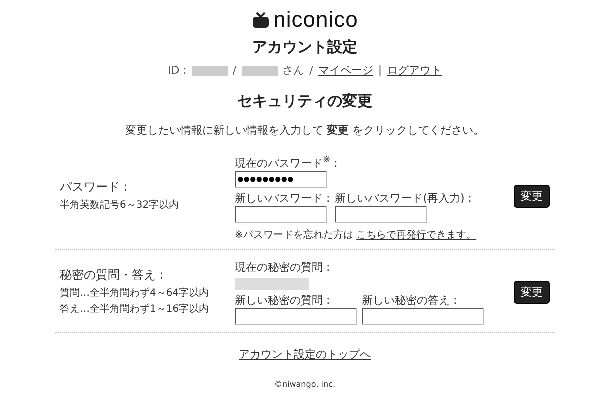 The image size is (610, 400). Describe the element at coordinates (287, 162) in the screenshot. I see `field-label: 現在のパスワード$^{※}$ :` at that location.